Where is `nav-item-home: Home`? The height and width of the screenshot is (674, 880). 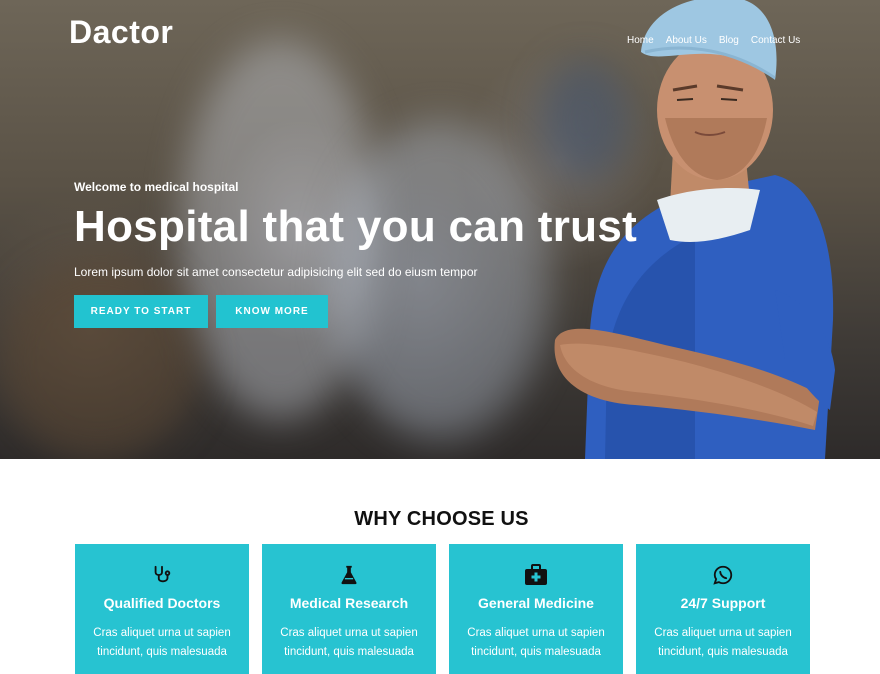 nav-item-home: Home is located at coordinates (640, 40).